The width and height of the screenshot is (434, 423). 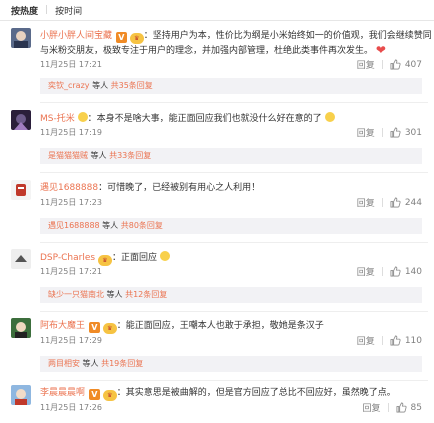 I want to click on sub-replies-box: 遇见1688888 等人 共80条回复, so click(x=231, y=226).